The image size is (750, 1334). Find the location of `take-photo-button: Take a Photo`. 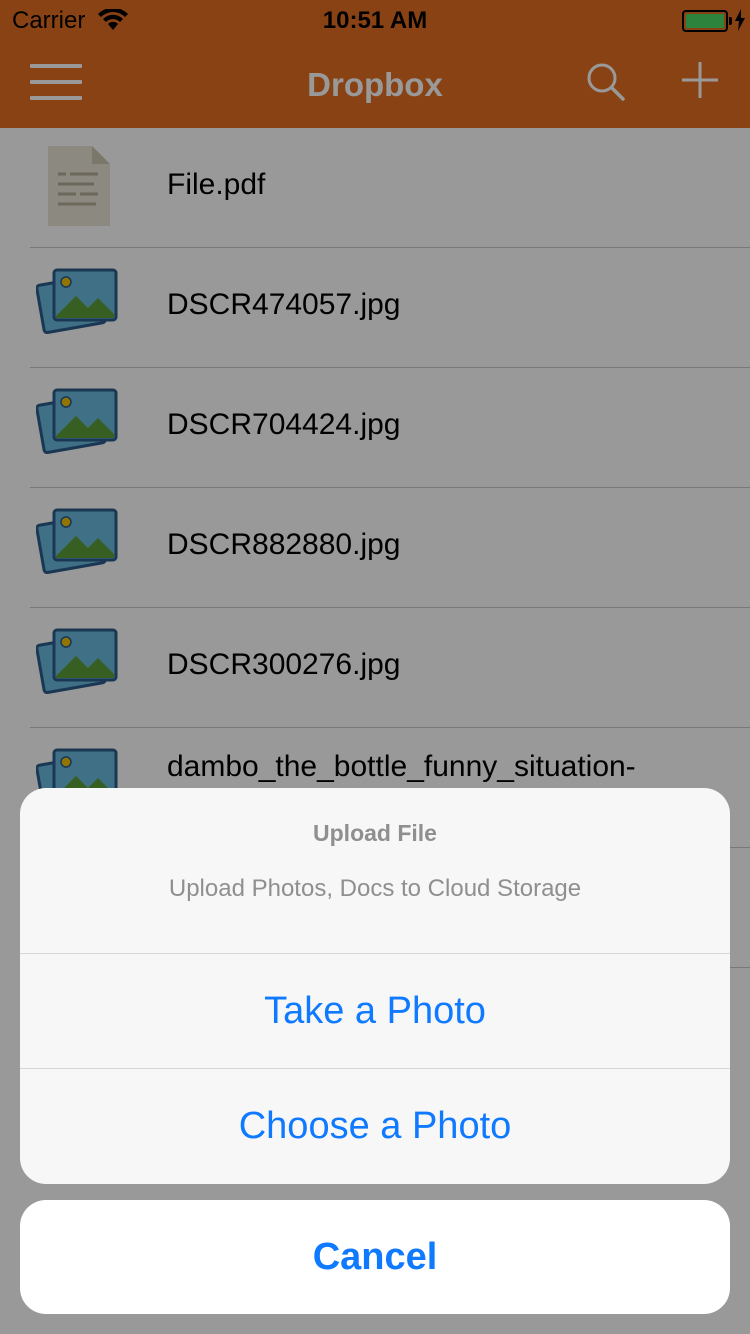

take-photo-button: Take a Photo is located at coordinates (375, 1011).